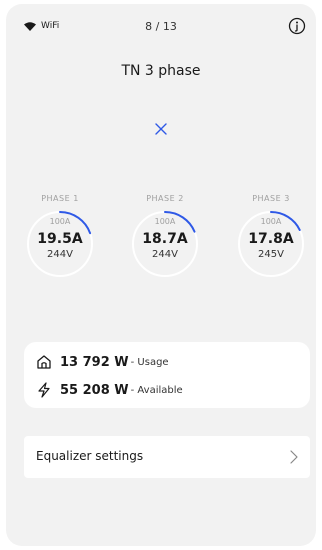 Image resolution: width=322 pixels, height=550 pixels. Describe the element at coordinates (44, 362) in the screenshot. I see `home-icon` at that location.